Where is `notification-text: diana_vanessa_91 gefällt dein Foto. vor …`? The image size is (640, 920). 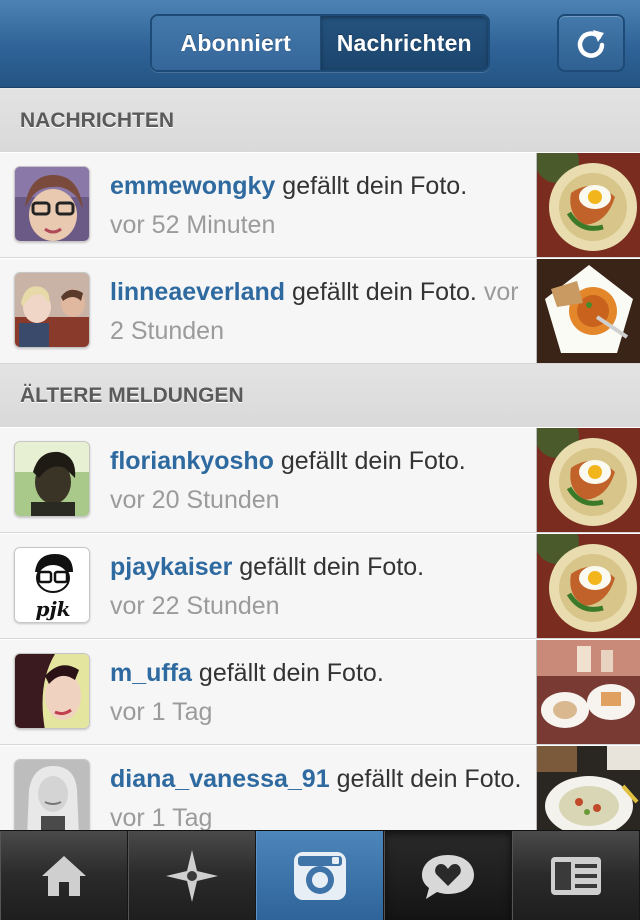
notification-text: diana_vanessa_91 gefällt dein Foto. vor … is located at coordinates (317, 799).